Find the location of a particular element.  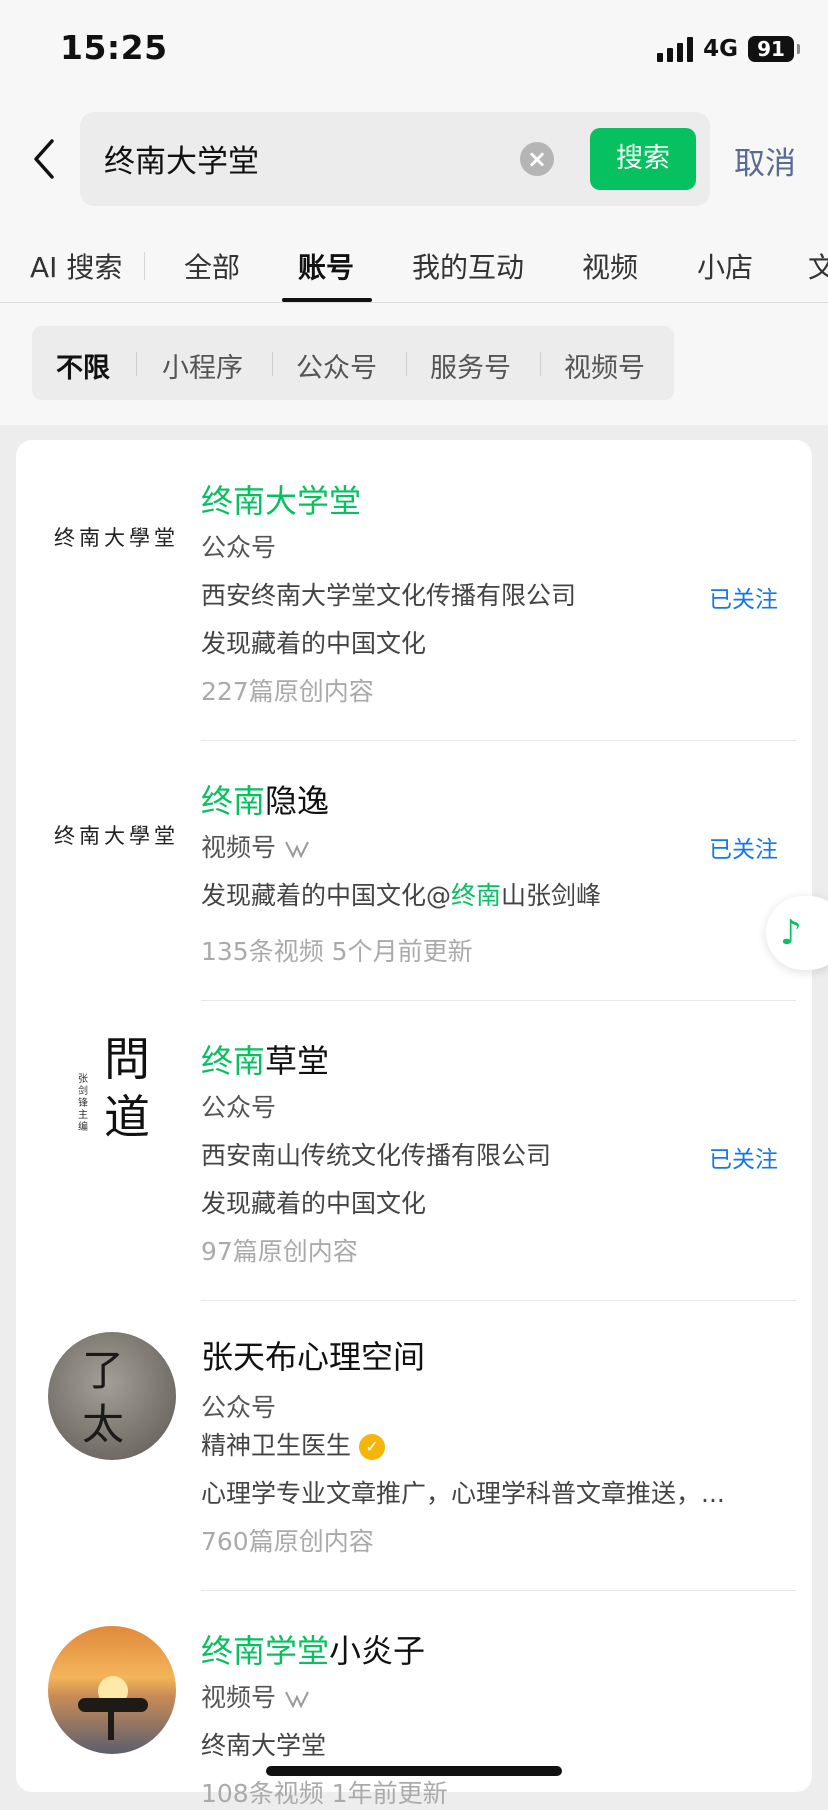

result-stats: 97篇原创内容 is located at coordinates (279, 1251).